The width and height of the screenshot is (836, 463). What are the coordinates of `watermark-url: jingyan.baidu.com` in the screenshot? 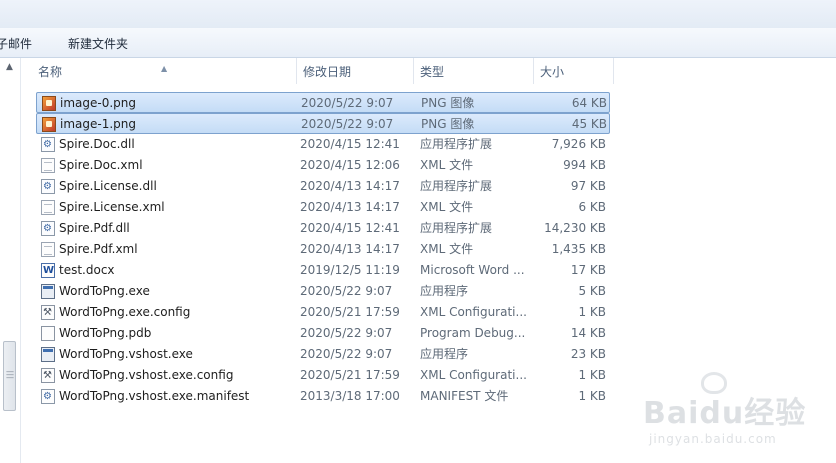 It's located at (713, 439).